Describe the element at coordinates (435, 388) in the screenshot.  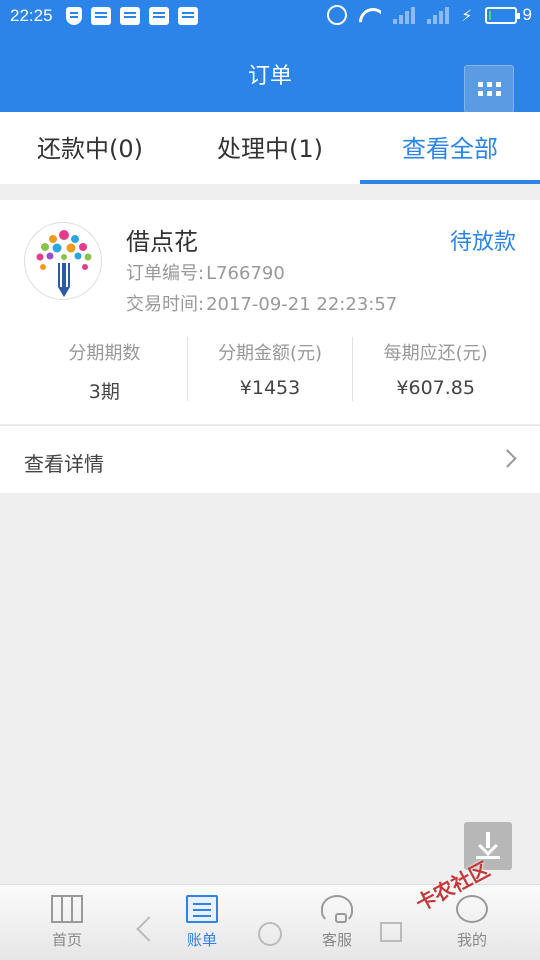
I see `stat-value: ¥607.85` at that location.